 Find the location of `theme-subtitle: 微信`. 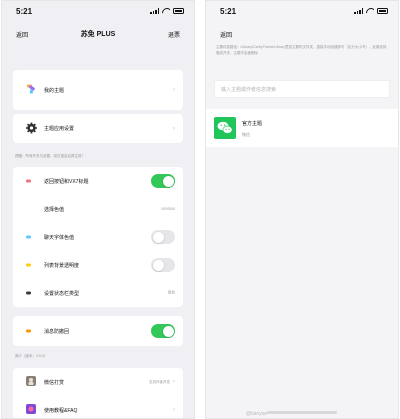

theme-subtitle: 微信 is located at coordinates (246, 134).